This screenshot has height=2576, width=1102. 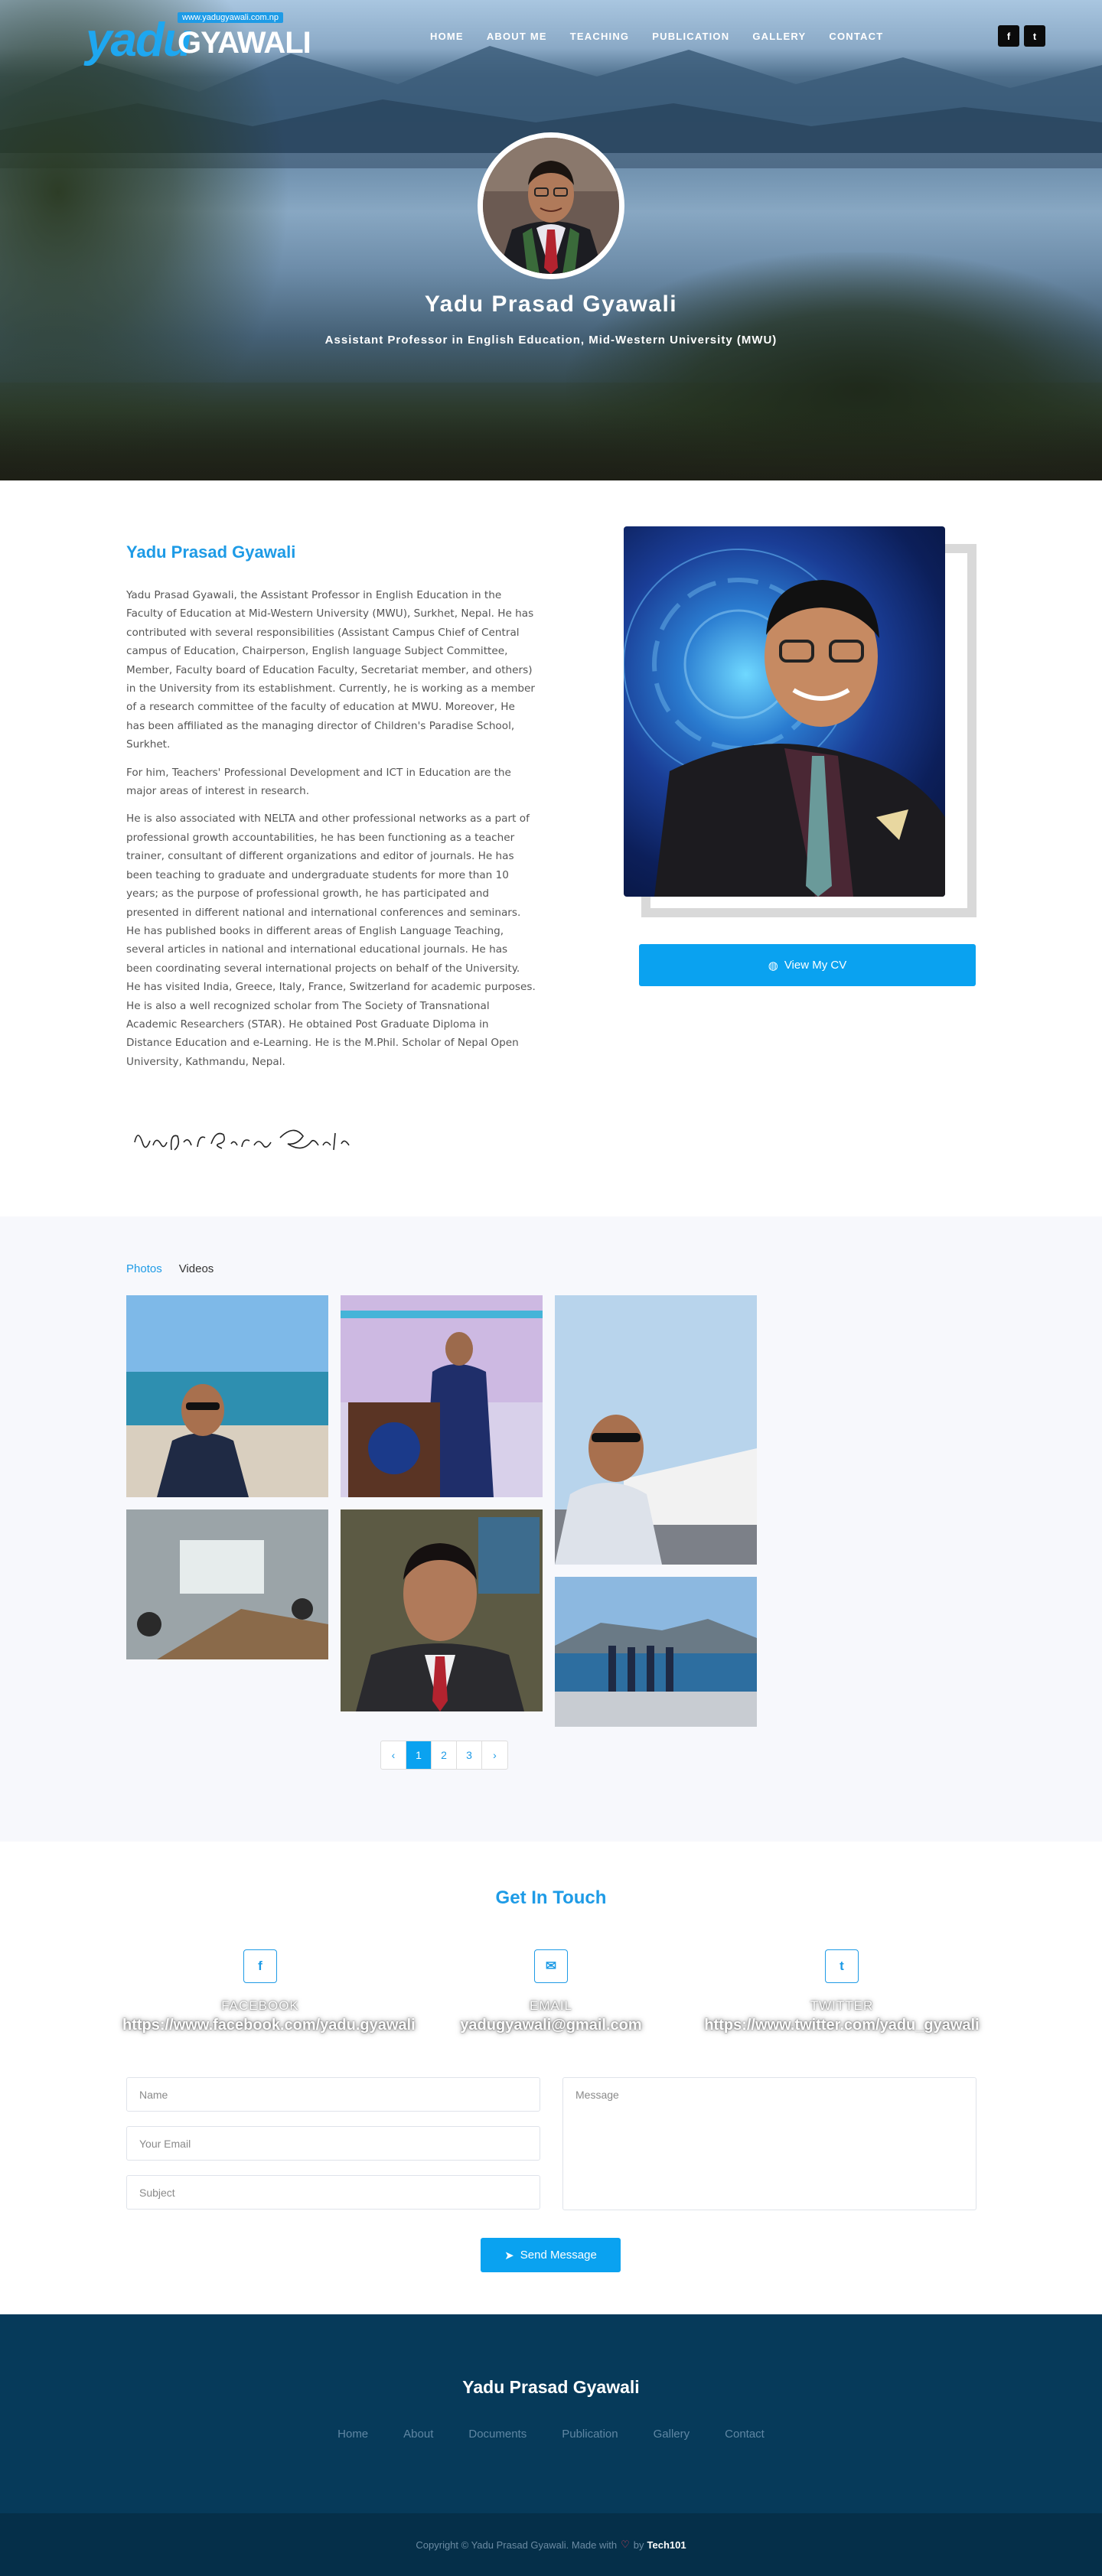 I want to click on shoreline, so click(x=551, y=446).